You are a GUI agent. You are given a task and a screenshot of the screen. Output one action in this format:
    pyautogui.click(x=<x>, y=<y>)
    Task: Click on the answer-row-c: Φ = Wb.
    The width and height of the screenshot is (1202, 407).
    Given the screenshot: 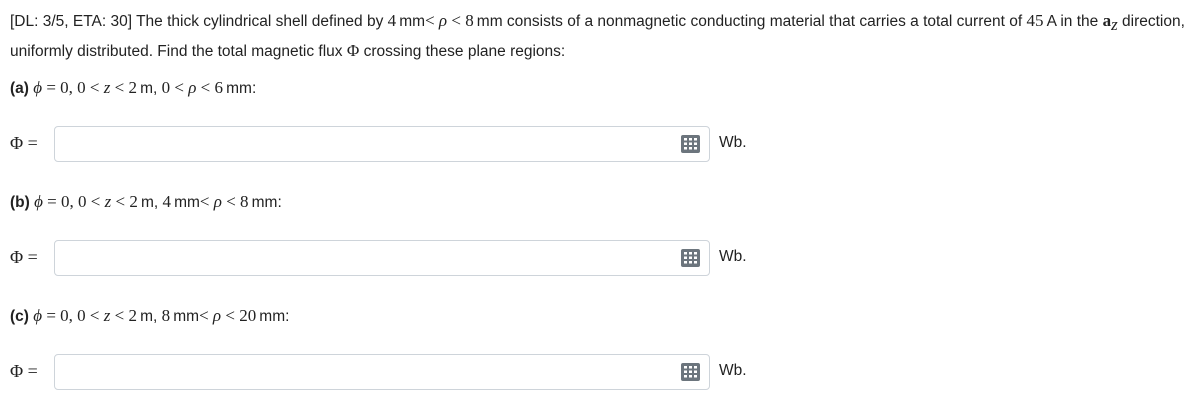 What is the action you would take?
    pyautogui.click(x=390, y=372)
    